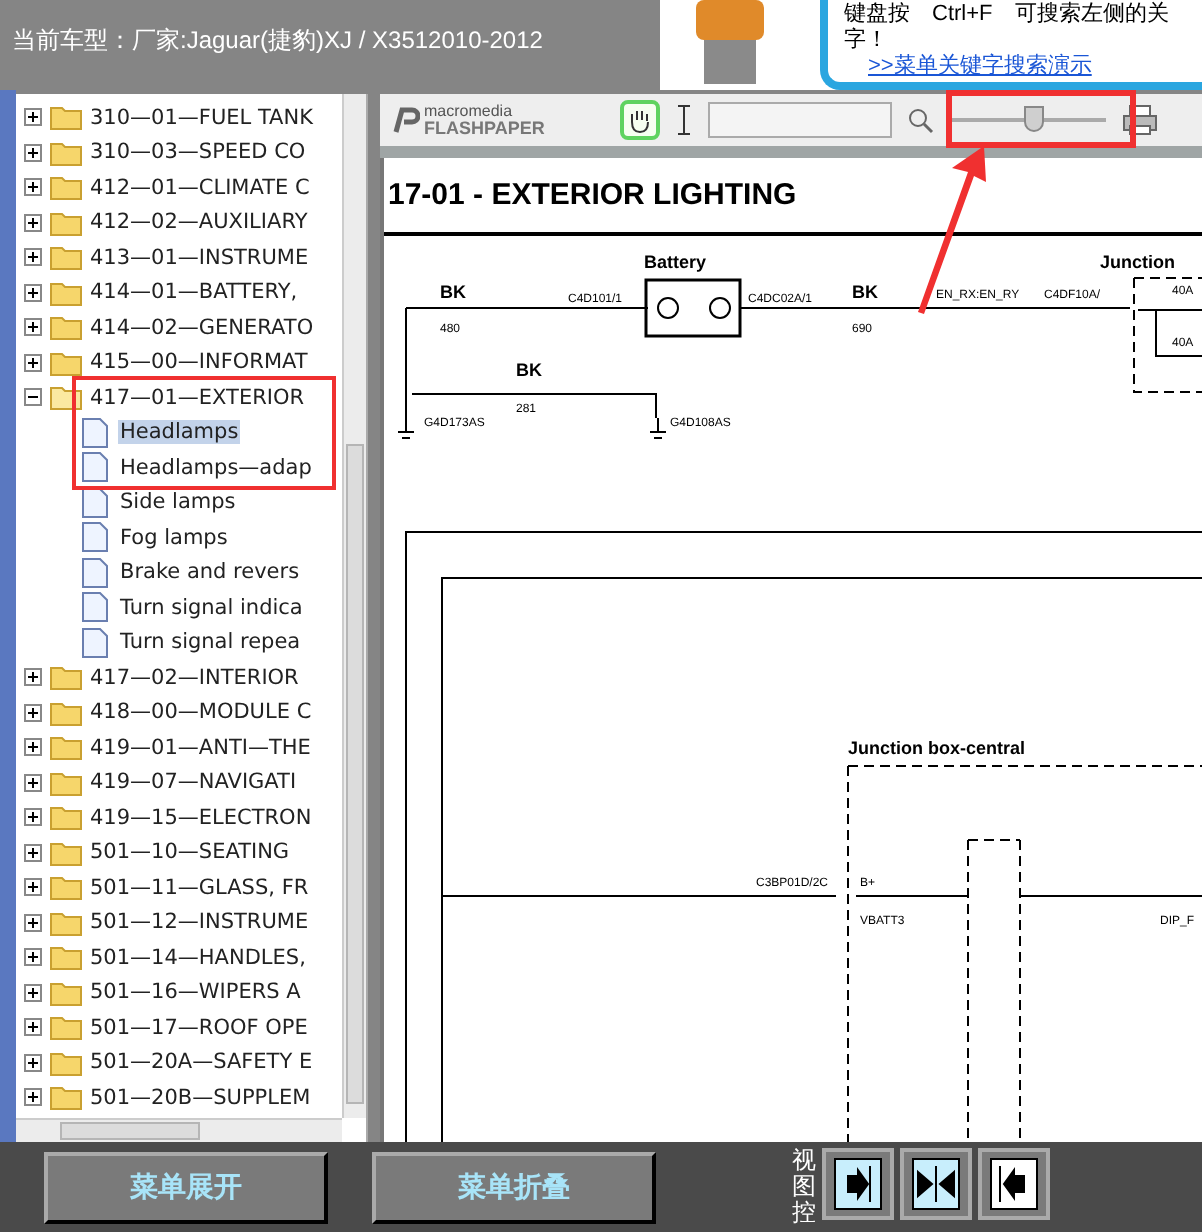  Describe the element at coordinates (194, 677) in the screenshot. I see `tree-item: 417—02—INTERIOR` at that location.